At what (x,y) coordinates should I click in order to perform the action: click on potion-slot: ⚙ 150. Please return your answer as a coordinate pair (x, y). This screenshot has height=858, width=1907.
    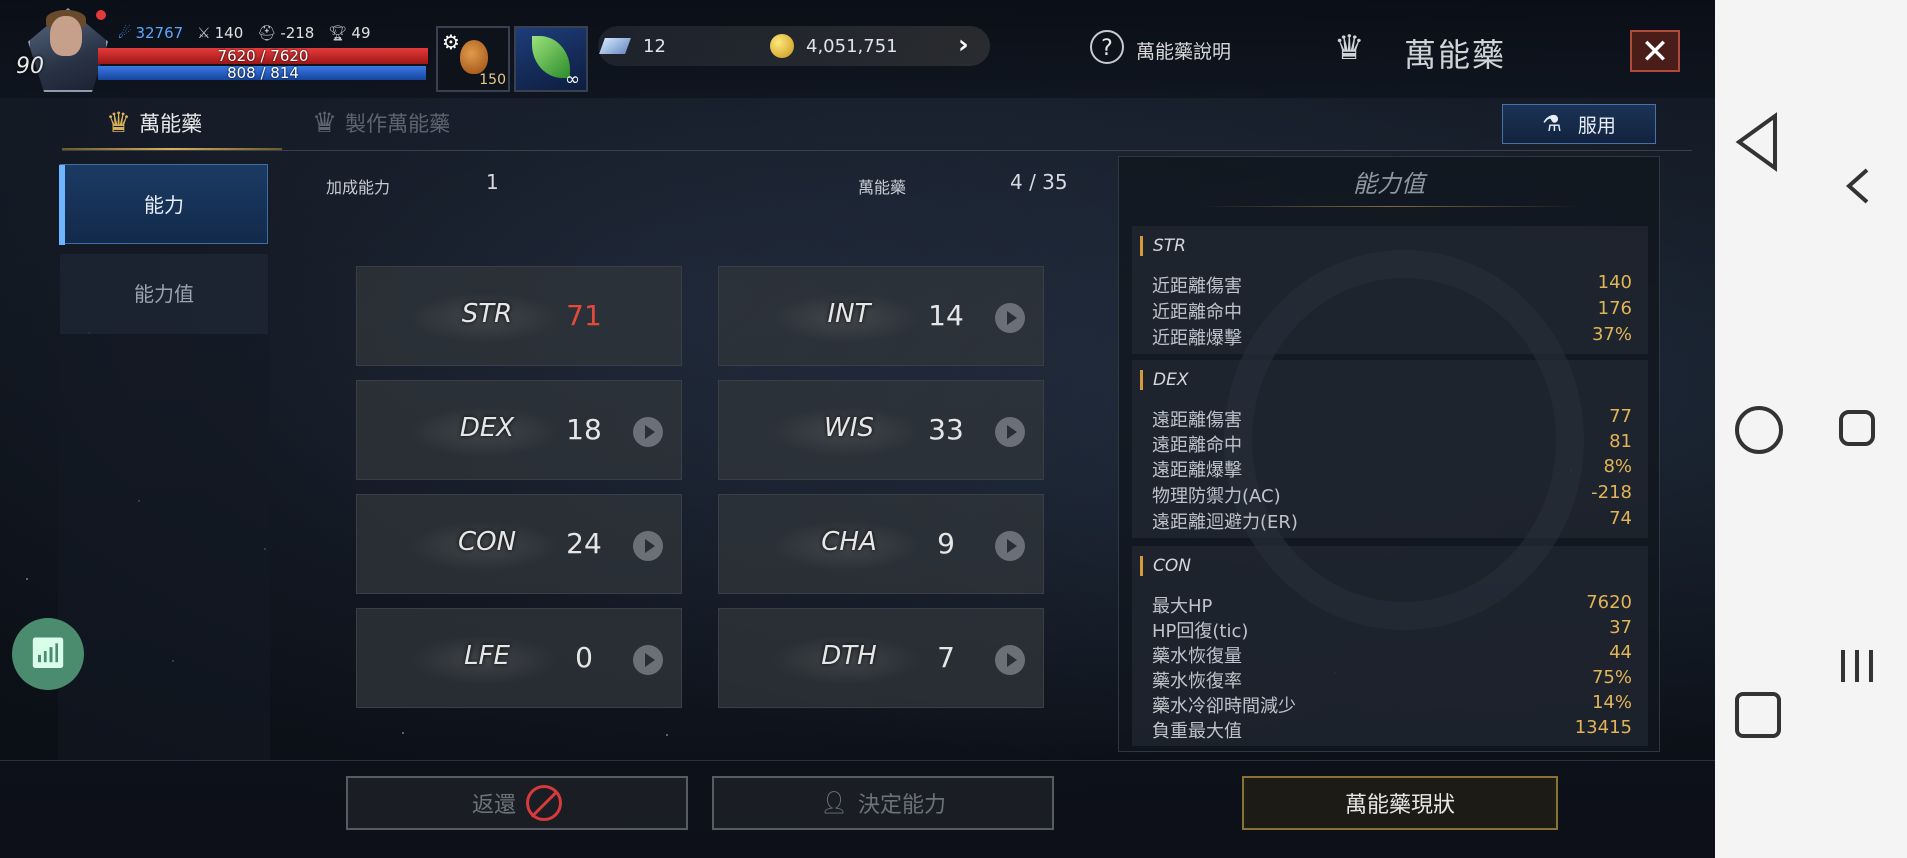
    Looking at the image, I should click on (473, 59).